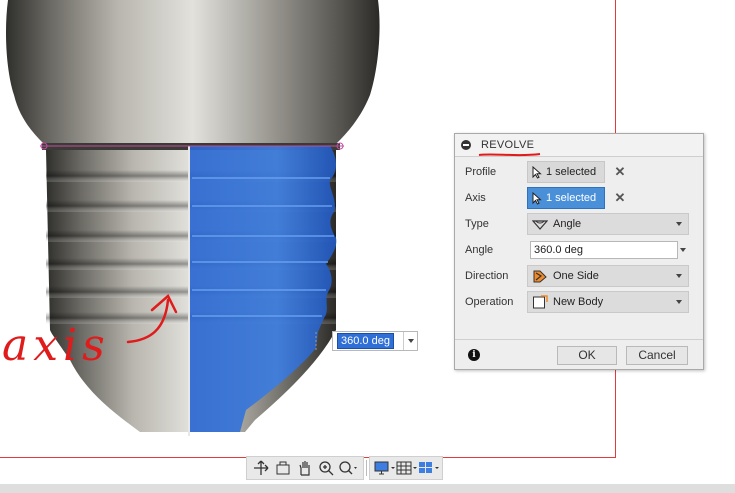 Image resolution: width=735 pixels, height=493 pixels. I want to click on dialog-title: REVOLVE, so click(508, 145).